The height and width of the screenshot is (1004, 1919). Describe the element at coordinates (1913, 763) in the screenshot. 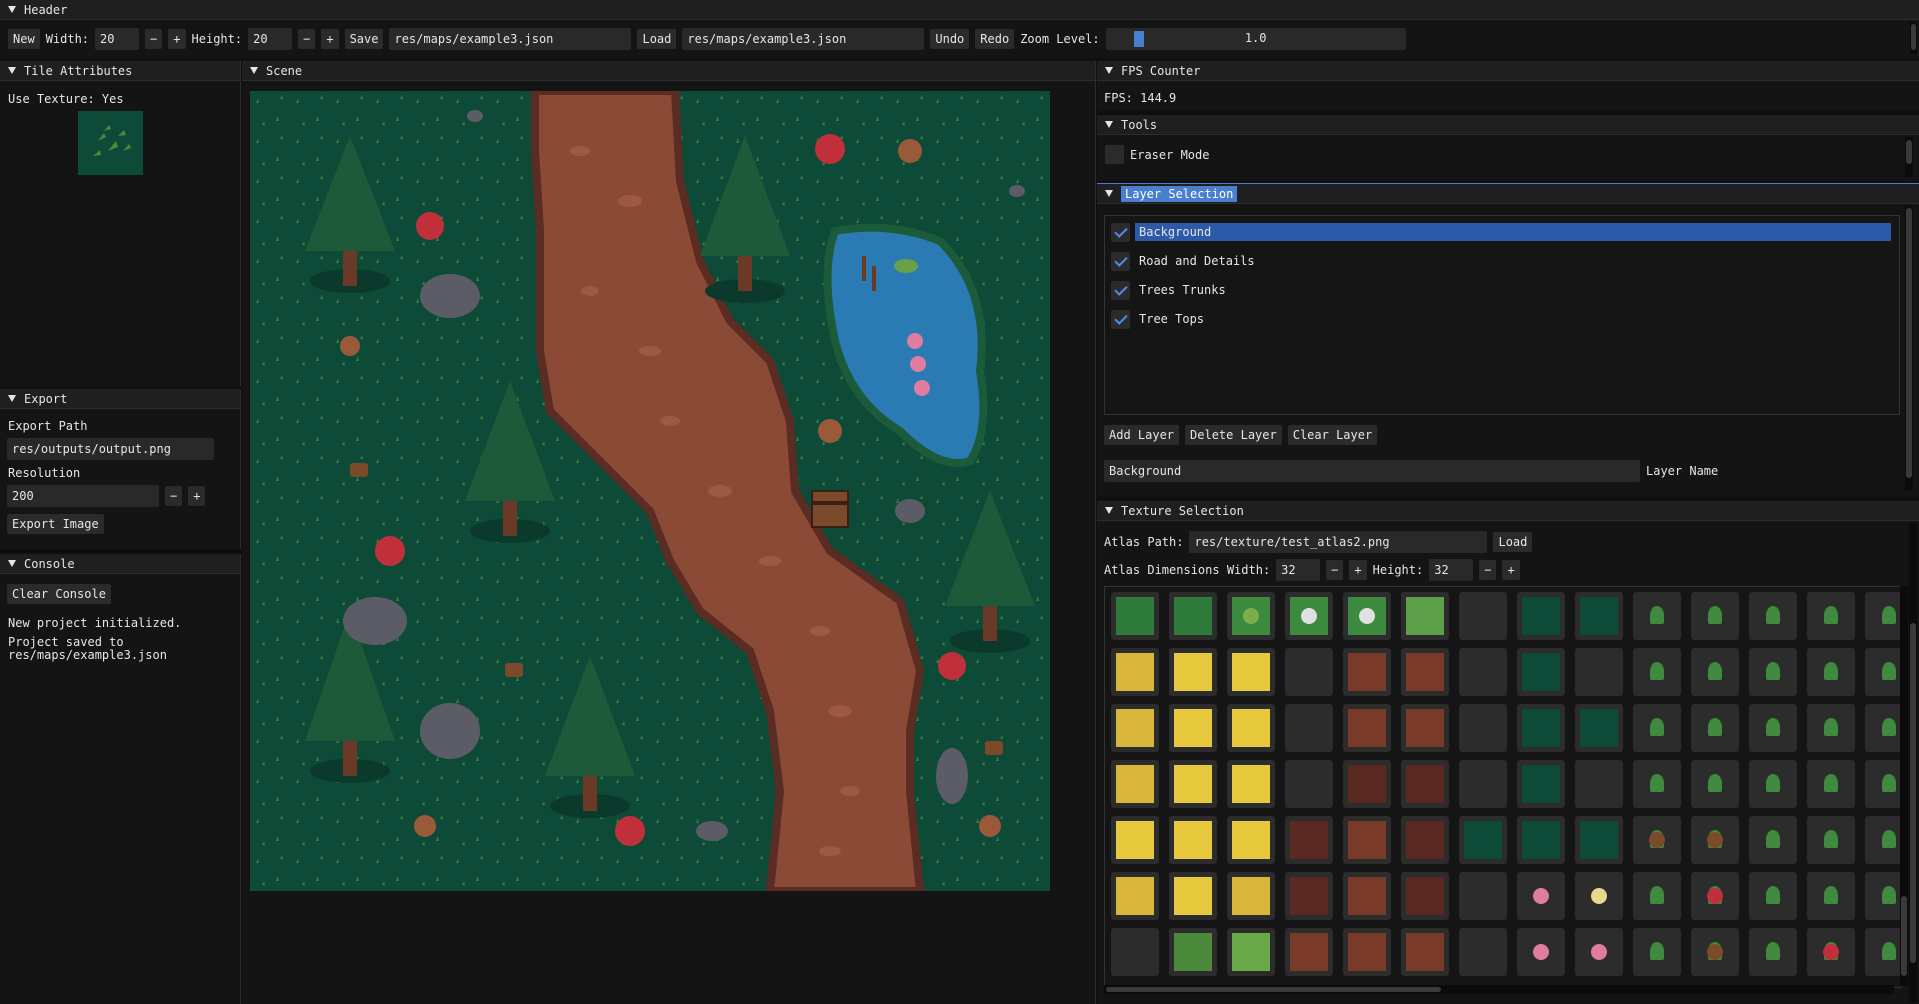

I see `texture-panel-scrollbar` at that location.